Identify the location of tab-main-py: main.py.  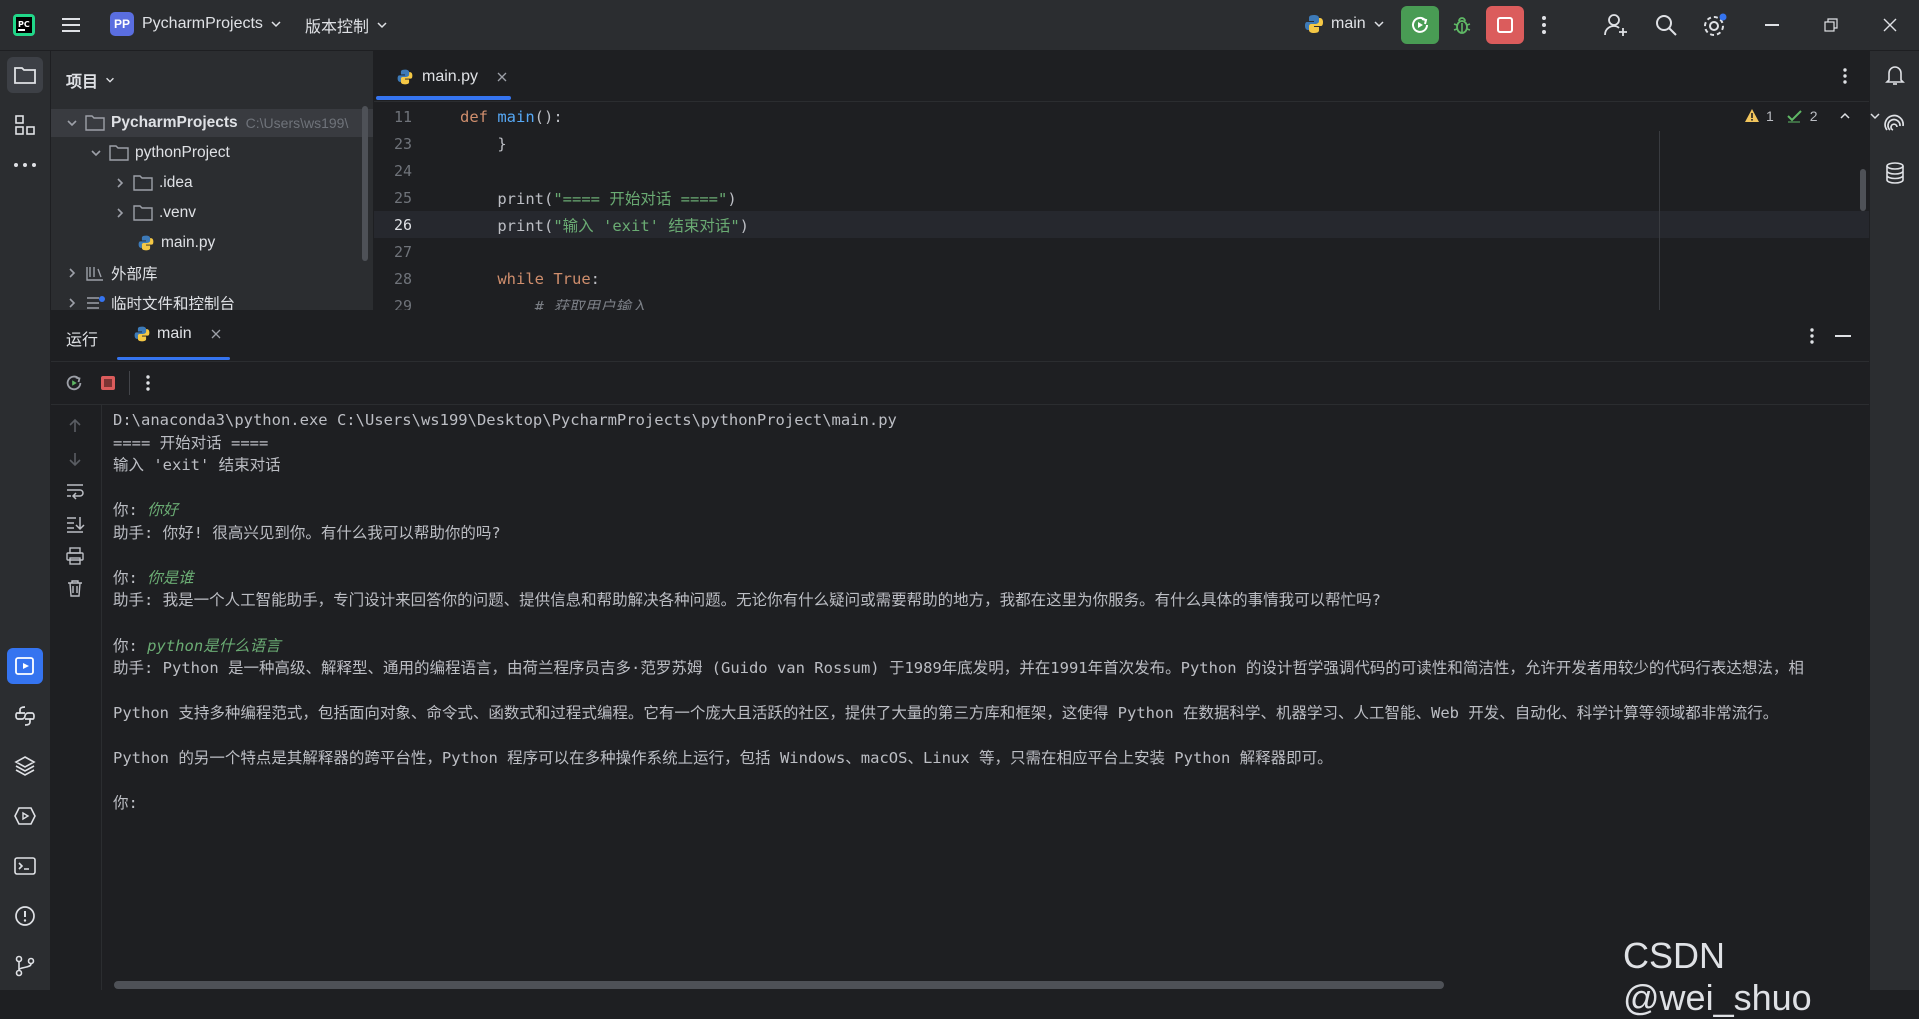
(452, 77).